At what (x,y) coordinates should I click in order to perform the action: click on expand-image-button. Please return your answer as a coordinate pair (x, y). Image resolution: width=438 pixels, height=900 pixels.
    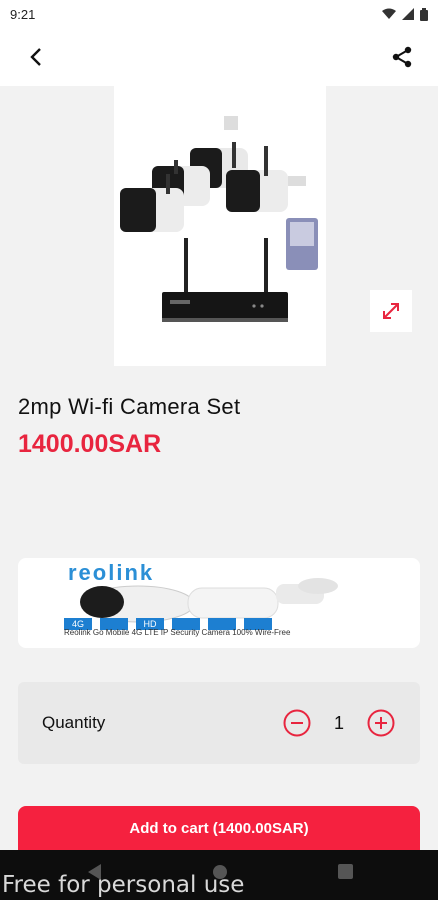
    Looking at the image, I should click on (391, 311).